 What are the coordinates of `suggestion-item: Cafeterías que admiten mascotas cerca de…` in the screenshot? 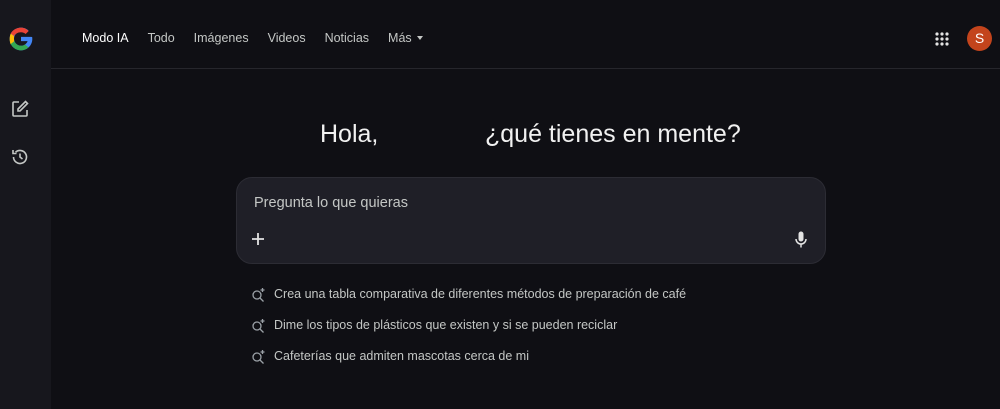 It's located at (468, 356).